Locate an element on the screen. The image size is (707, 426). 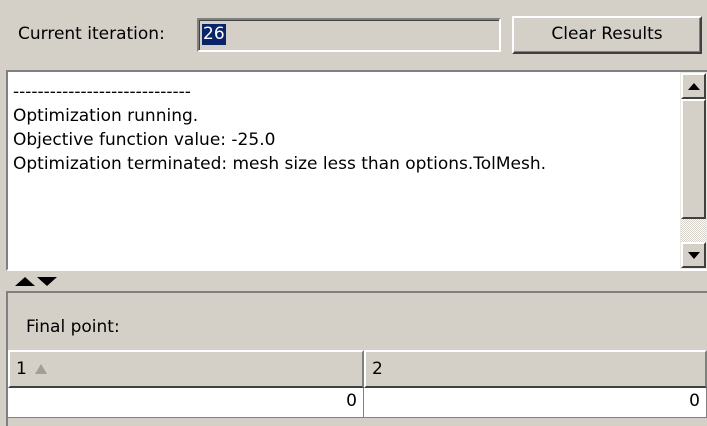
scroll-down-button is located at coordinates (693, 255).